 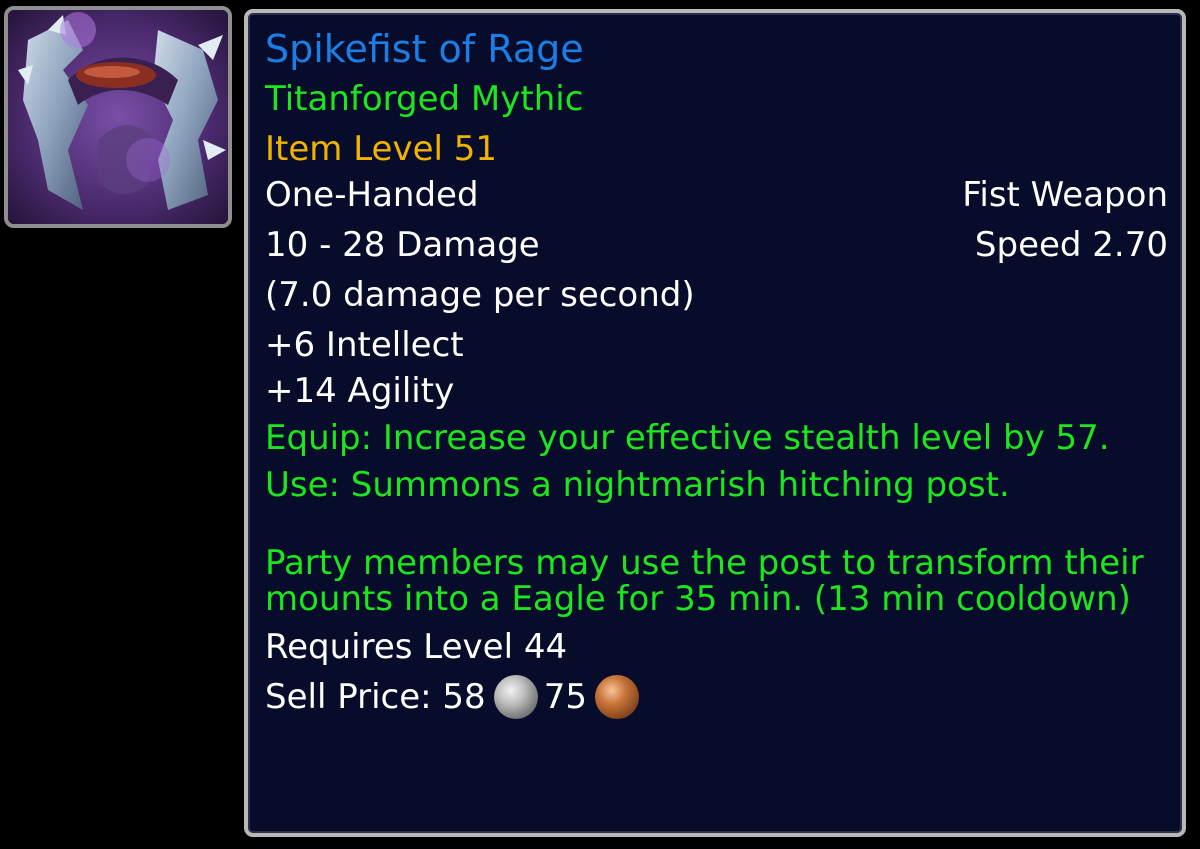 I want to click on item-name: Spikefist of Rage, so click(x=716, y=49).